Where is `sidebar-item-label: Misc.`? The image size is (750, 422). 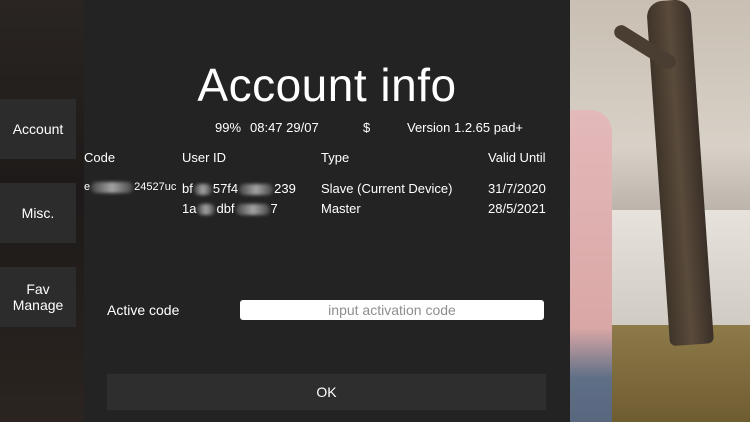
sidebar-item-label: Misc. is located at coordinates (38, 213).